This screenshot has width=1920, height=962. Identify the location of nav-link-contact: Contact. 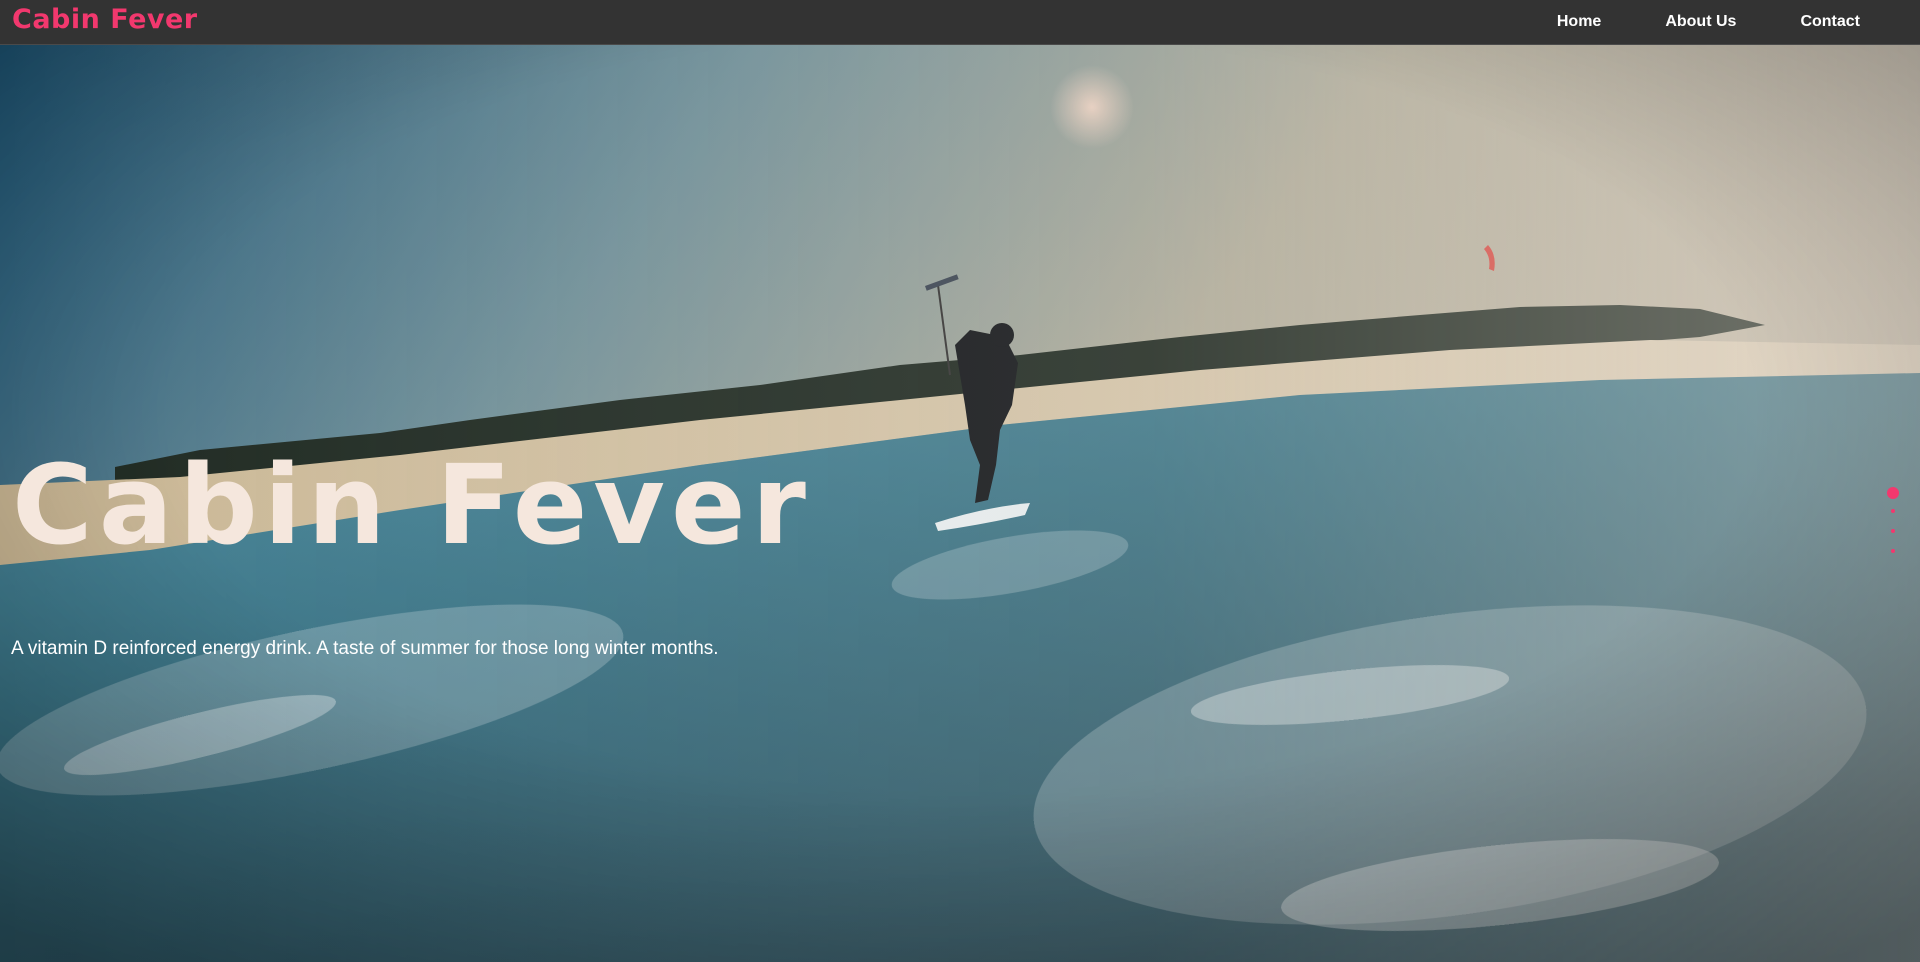
(1830, 22).